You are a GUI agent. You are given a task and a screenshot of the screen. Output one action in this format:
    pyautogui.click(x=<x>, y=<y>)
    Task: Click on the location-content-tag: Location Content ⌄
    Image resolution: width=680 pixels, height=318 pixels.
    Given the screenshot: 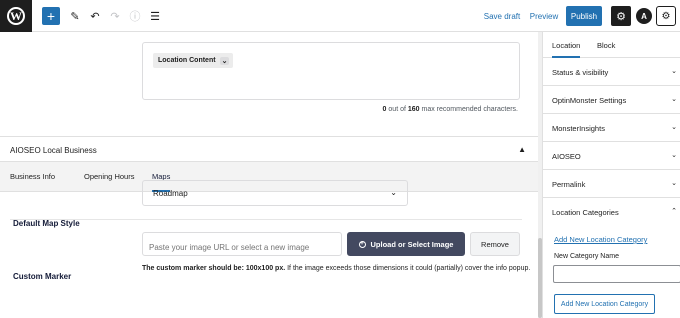 What is the action you would take?
    pyautogui.click(x=193, y=60)
    